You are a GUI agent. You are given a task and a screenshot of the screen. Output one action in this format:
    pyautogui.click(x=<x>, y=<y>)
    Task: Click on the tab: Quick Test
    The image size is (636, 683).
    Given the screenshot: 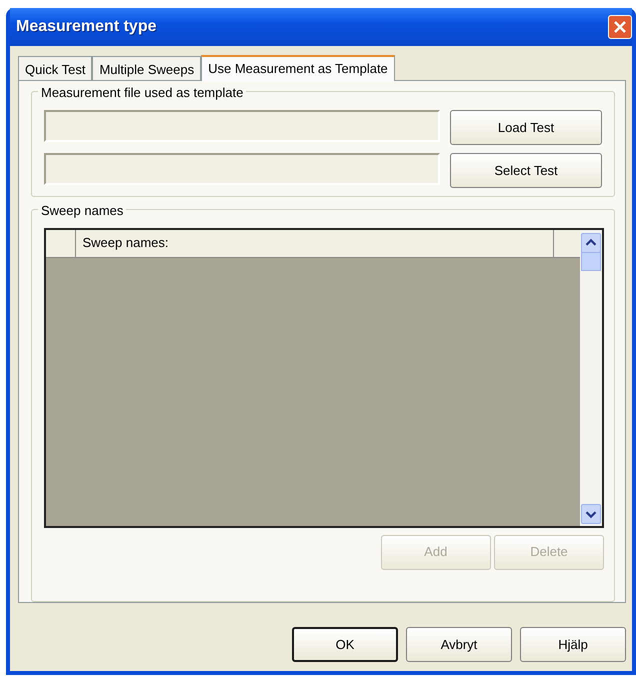 What is the action you would take?
    pyautogui.click(x=55, y=68)
    